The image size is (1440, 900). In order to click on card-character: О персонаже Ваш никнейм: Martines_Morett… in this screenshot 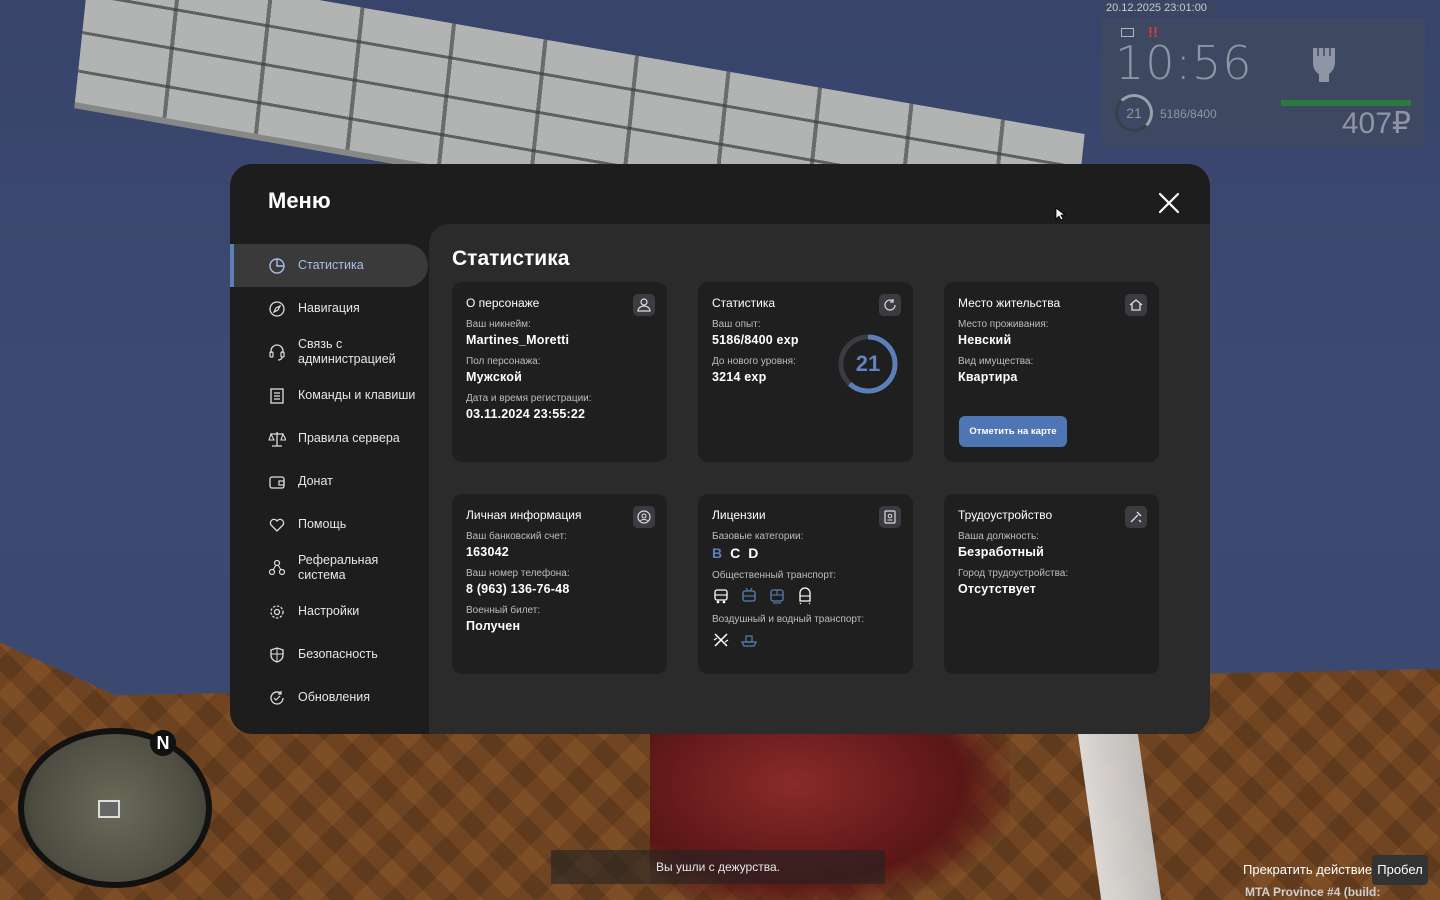, I will do `click(559, 372)`.